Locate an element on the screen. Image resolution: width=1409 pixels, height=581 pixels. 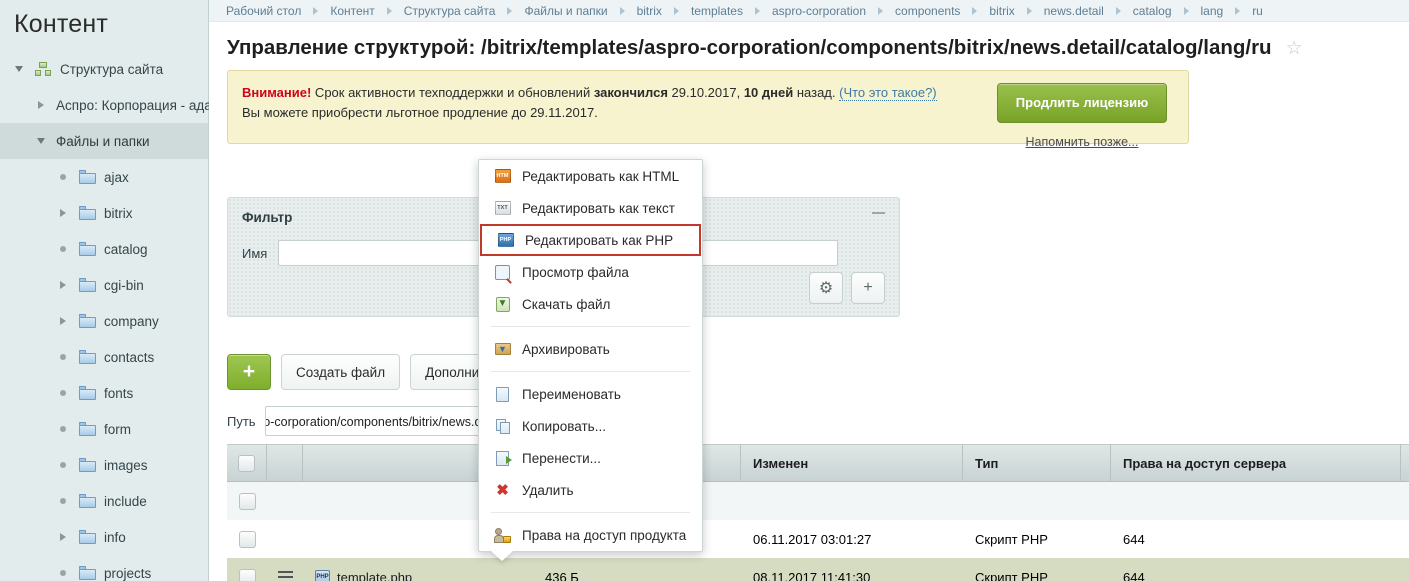
view-file-icon is located at coordinates (502, 272).